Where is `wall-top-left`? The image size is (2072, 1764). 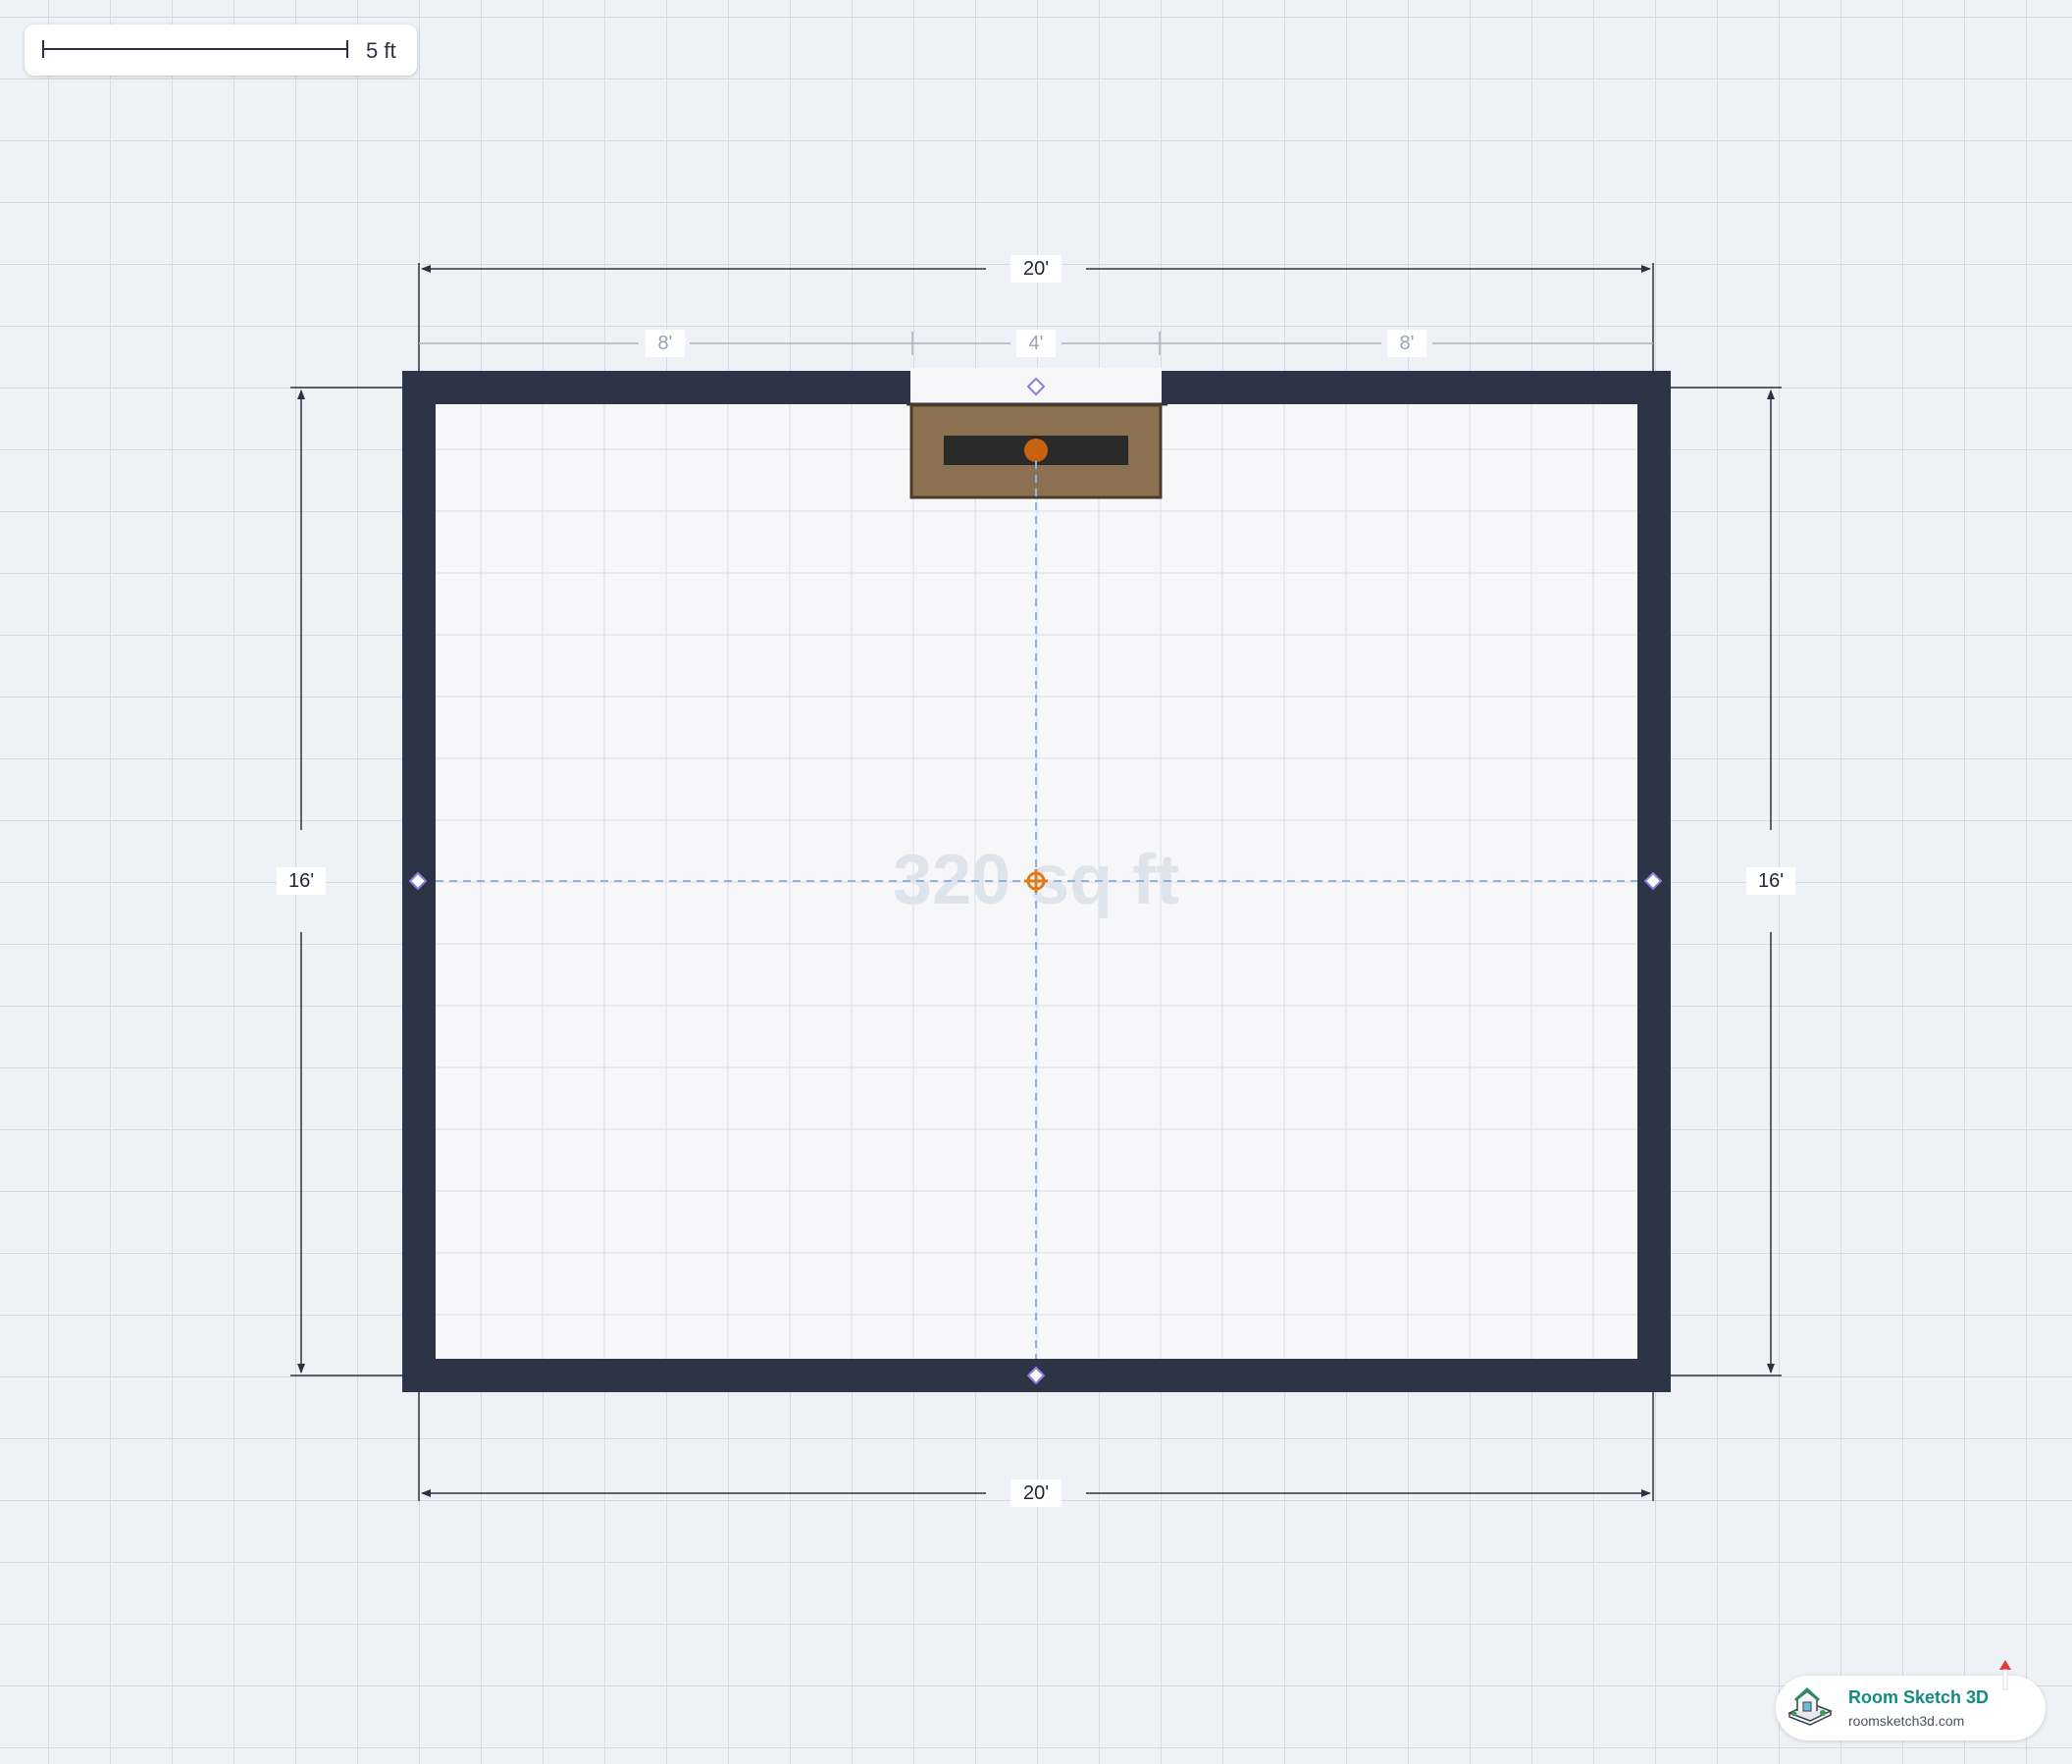 wall-top-left is located at coordinates (656, 387).